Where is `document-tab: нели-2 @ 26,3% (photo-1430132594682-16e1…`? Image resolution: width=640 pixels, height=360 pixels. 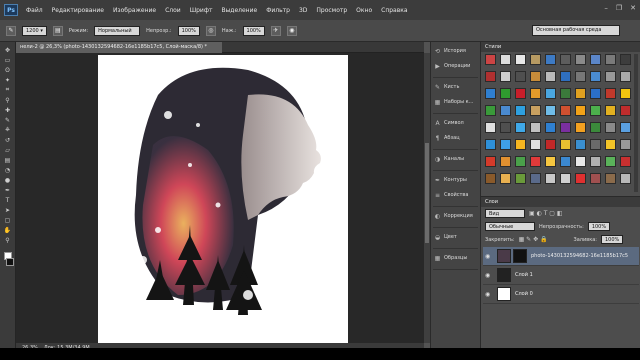
document-tab: нели-2 @ 26,3% (photo-1430132594682-16e1… is located at coordinates (119, 47).